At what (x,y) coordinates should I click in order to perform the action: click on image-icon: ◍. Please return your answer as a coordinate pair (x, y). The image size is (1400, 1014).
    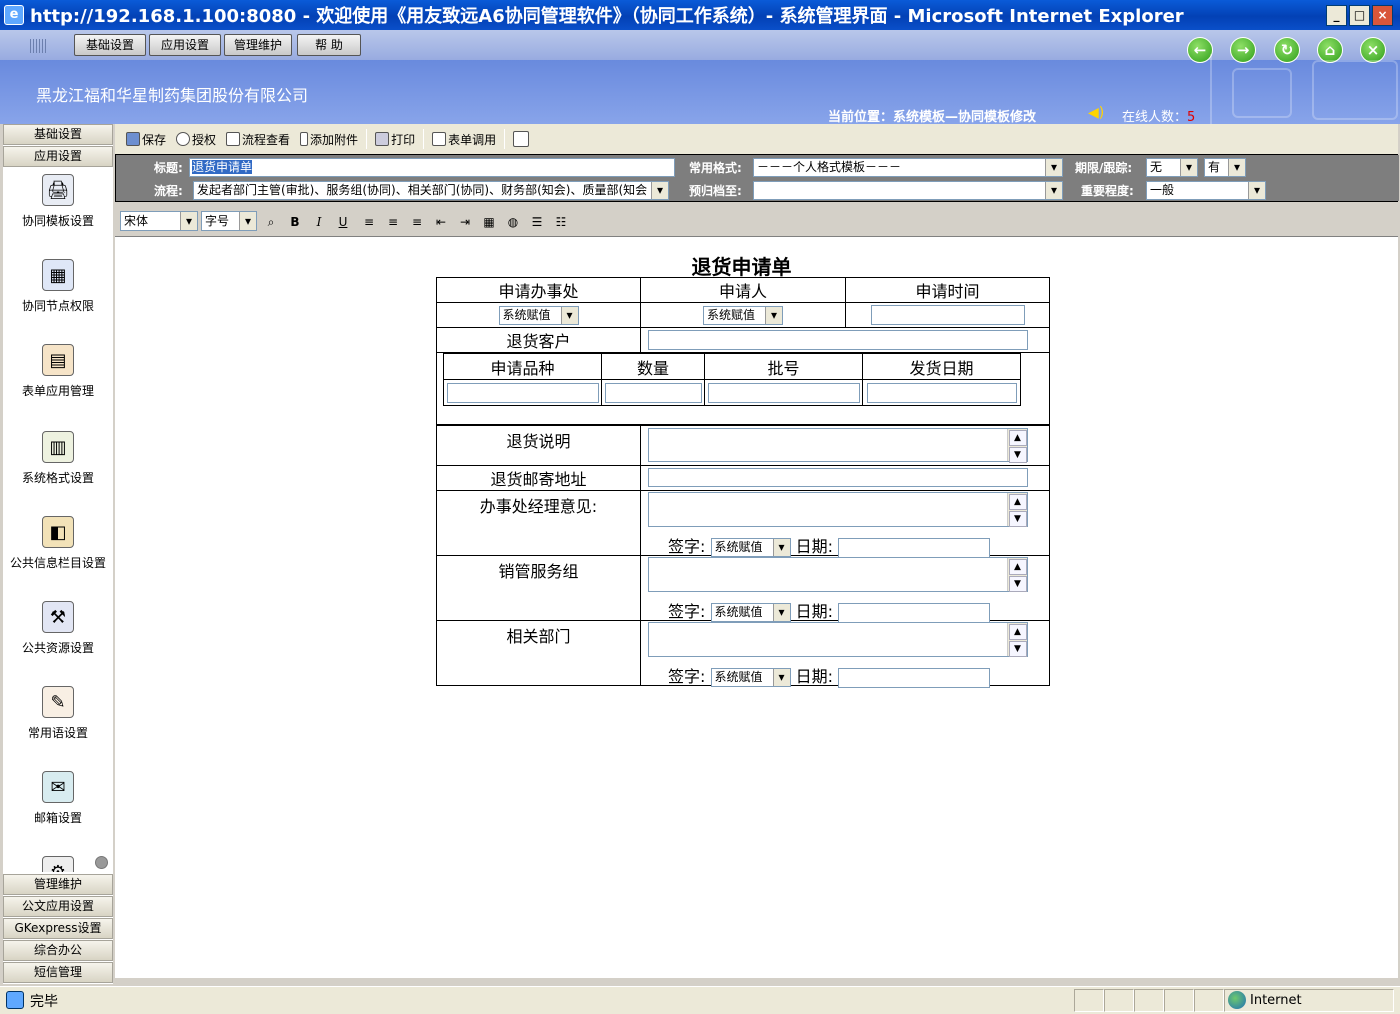
    Looking at the image, I should click on (513, 222).